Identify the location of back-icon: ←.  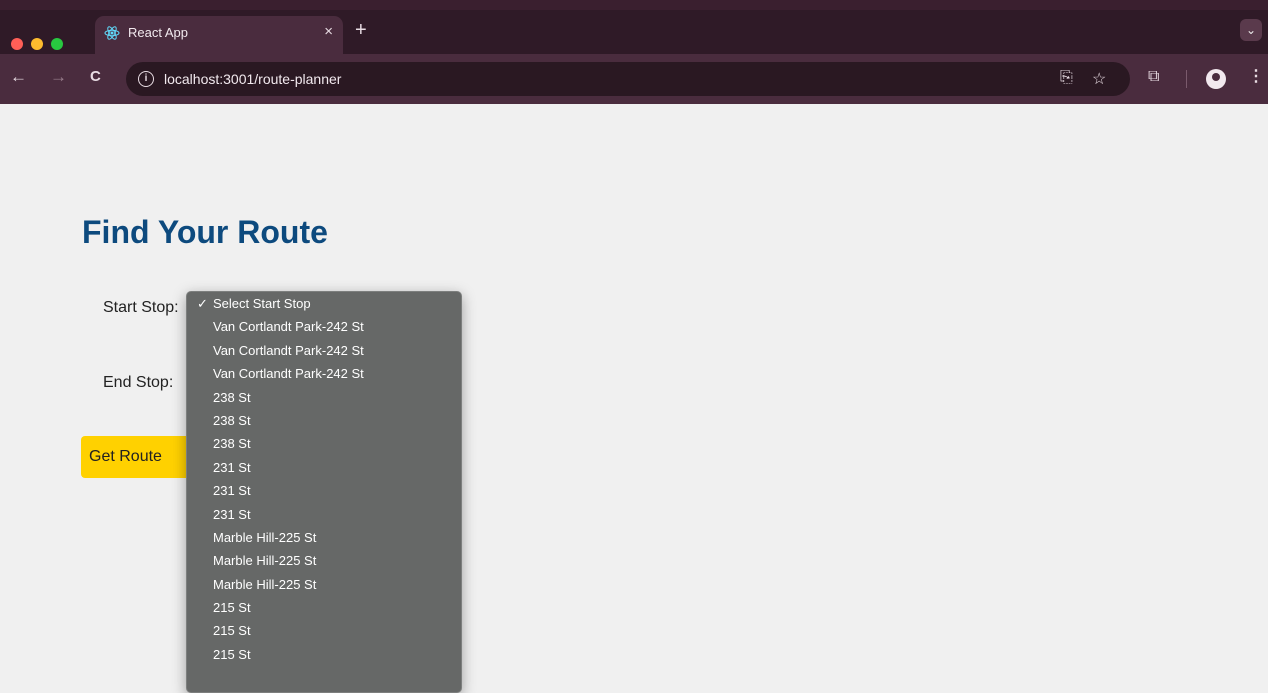
(18, 77).